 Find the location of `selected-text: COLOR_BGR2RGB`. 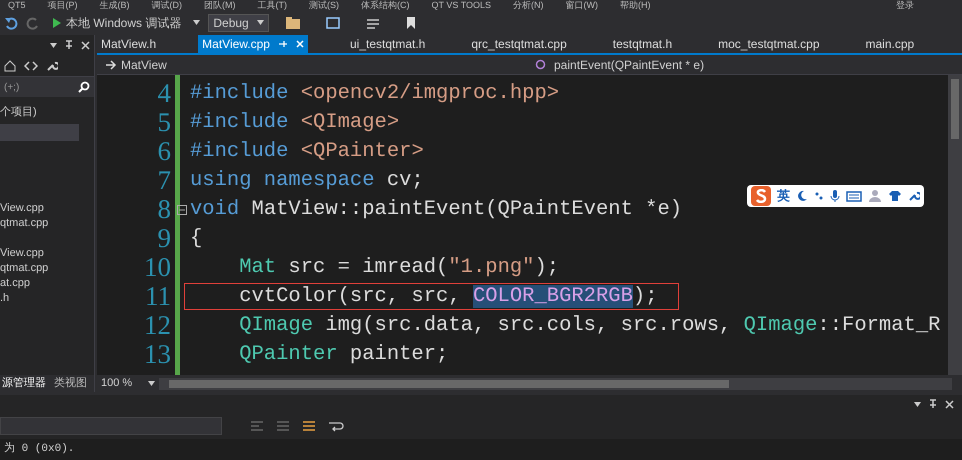

selected-text: COLOR_BGR2RGB is located at coordinates (552, 296).